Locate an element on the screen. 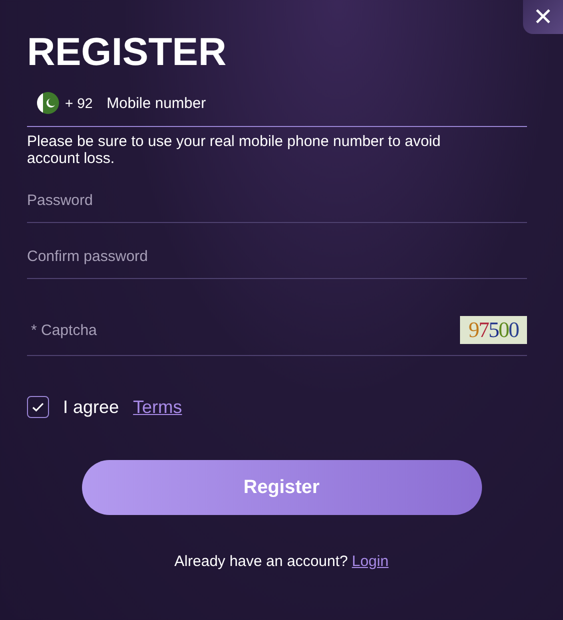 This screenshot has height=620, width=563. captcha-field: * Captcha is located at coordinates (245, 330).